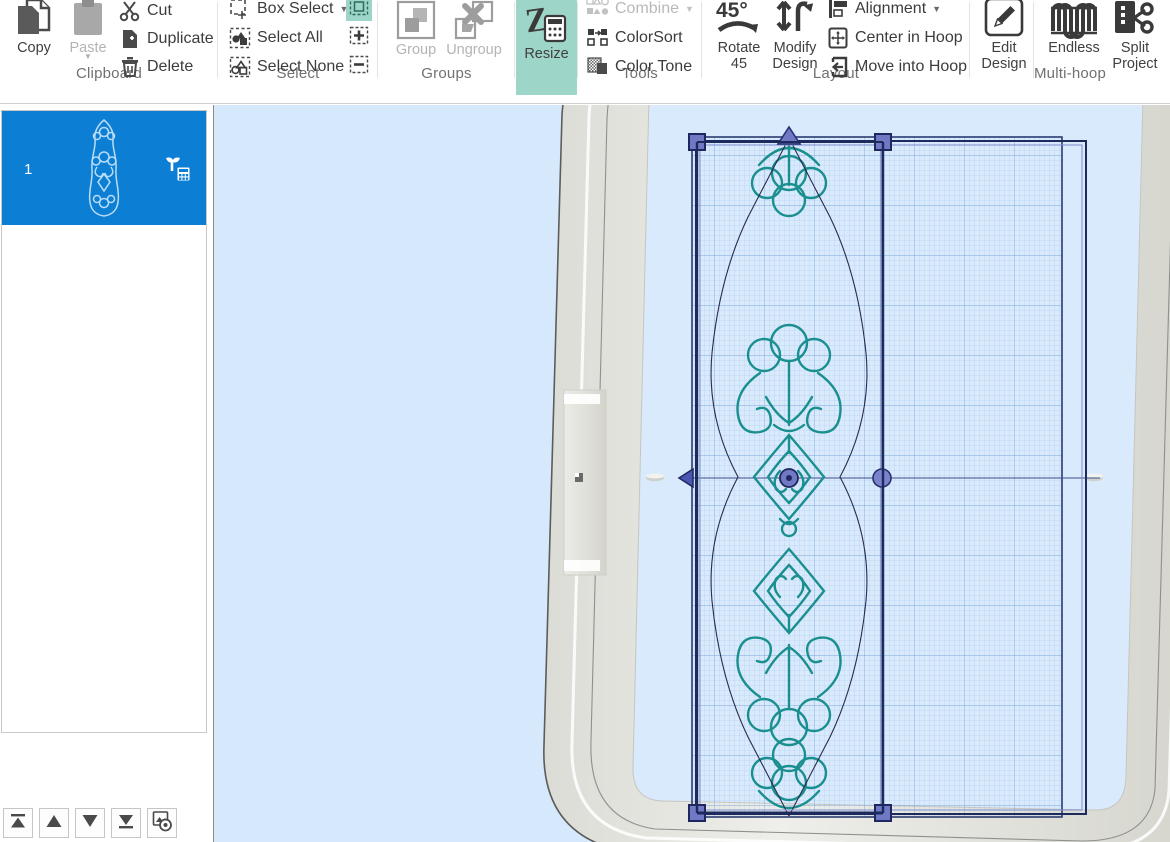  What do you see at coordinates (295, 8) in the screenshot?
I see `box-select-label: Box Select` at bounding box center [295, 8].